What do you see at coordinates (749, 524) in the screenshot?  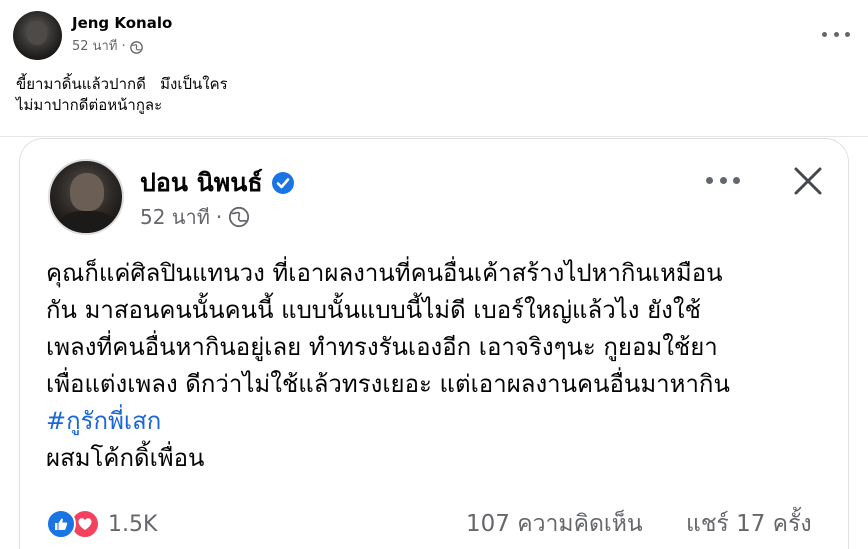 I see `share-count: แชร์ 17 ครั้ง` at bounding box center [749, 524].